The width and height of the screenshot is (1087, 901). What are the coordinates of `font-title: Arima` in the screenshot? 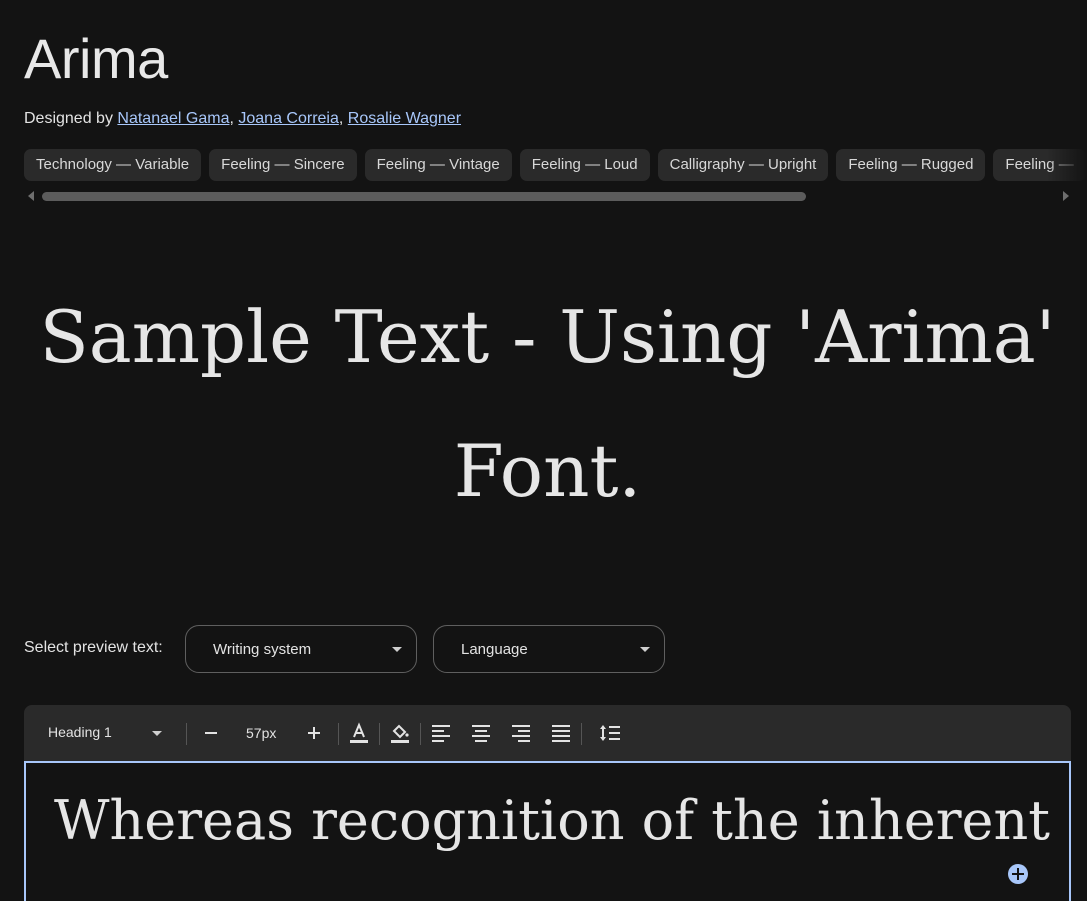 It's located at (96, 58).